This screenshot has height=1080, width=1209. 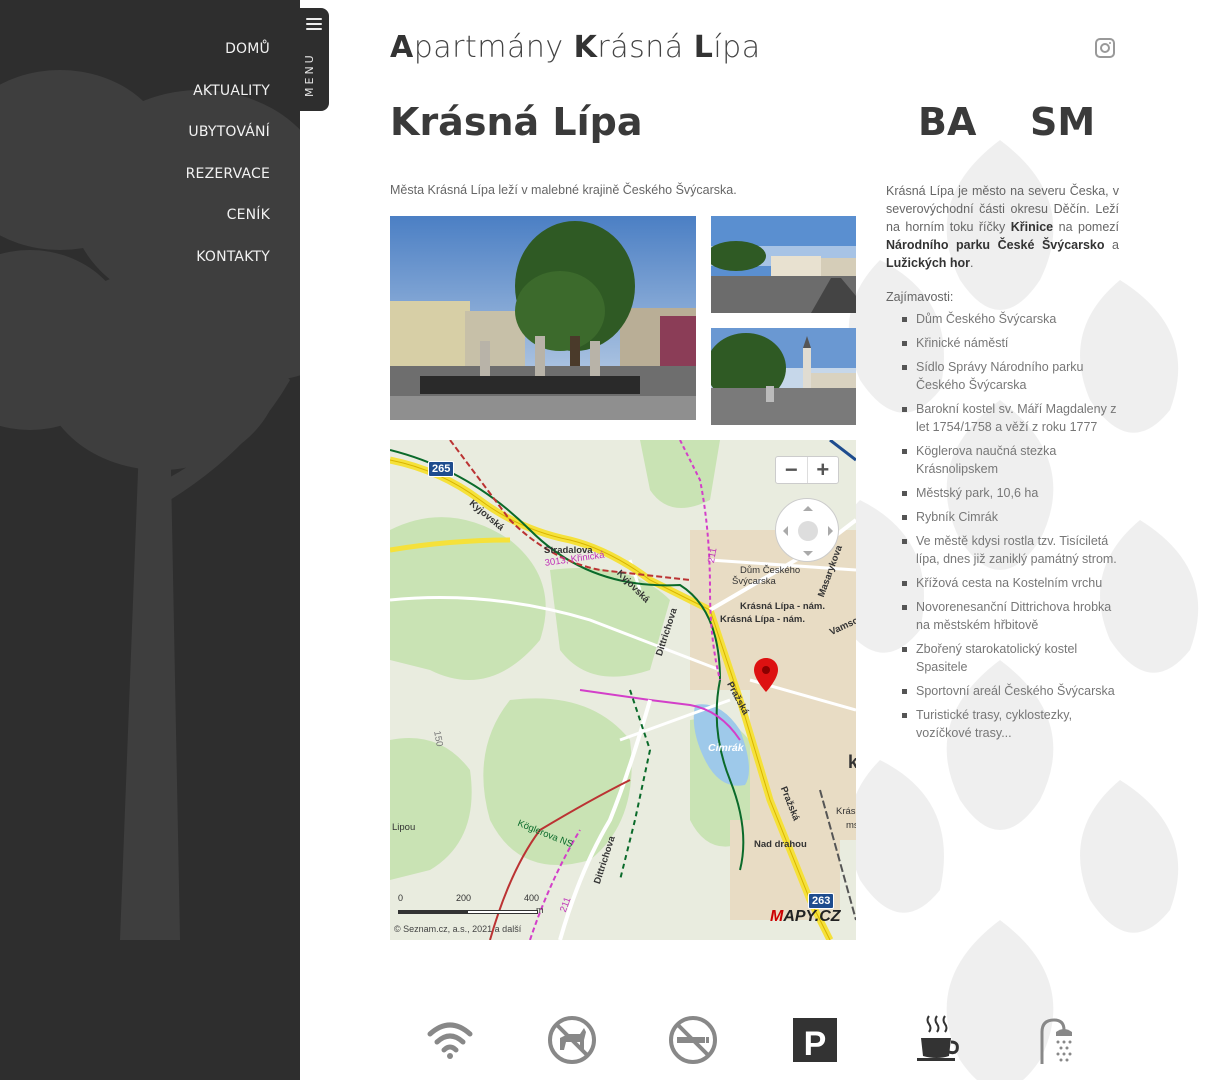 What do you see at coordinates (1032, 227) in the screenshot?
I see `desc-bold-krinice: Křinice` at bounding box center [1032, 227].